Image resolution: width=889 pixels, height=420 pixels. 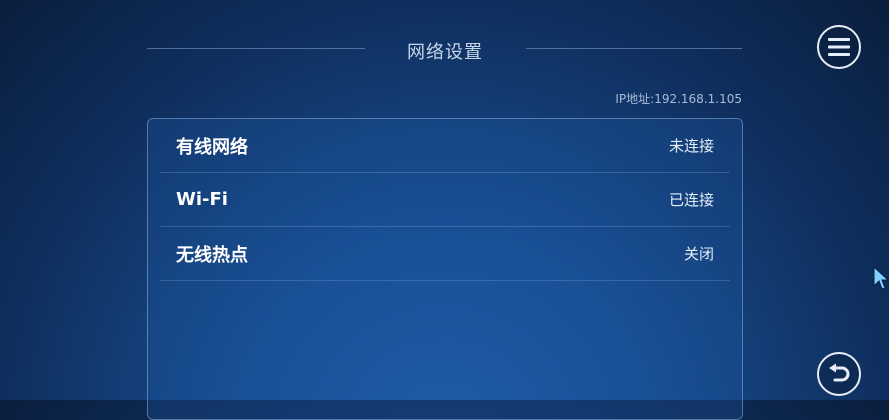 I want to click on title-divider-right, so click(x=634, y=48).